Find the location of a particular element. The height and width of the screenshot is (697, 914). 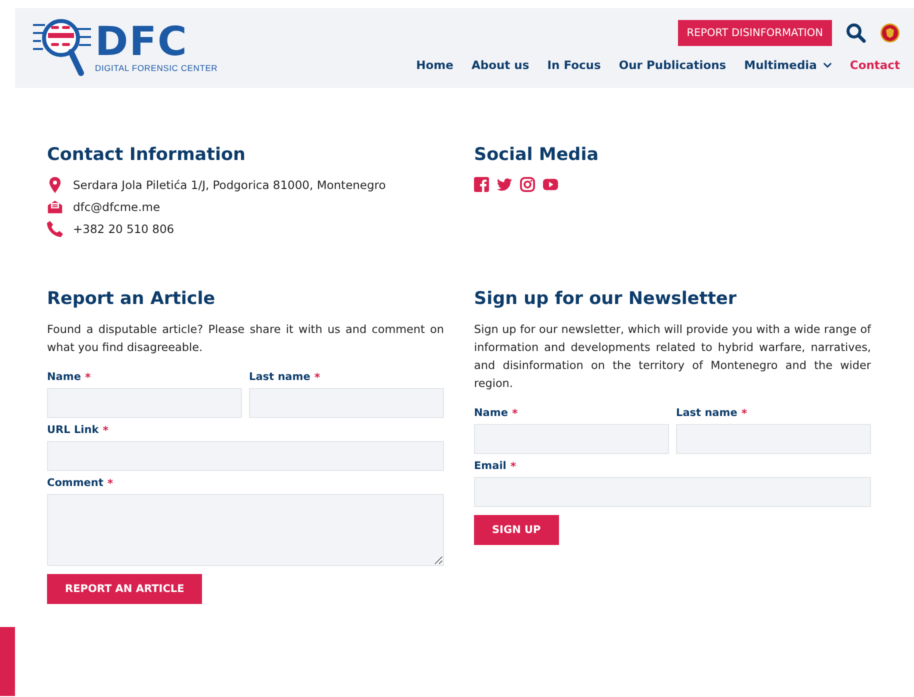

nav-link: Our Publications is located at coordinates (672, 65).